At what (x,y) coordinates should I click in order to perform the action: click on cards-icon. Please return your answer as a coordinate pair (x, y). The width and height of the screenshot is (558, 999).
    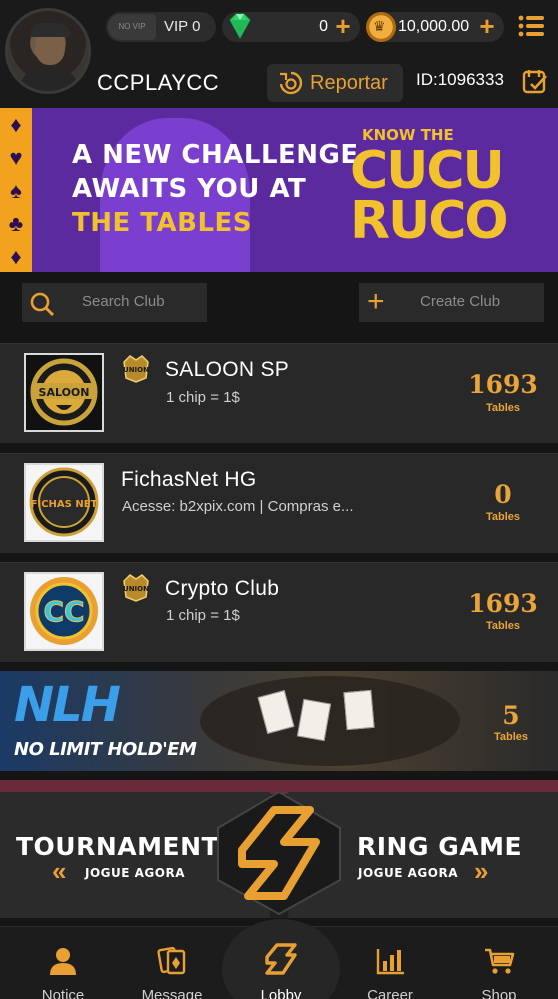
    Looking at the image, I should click on (171, 960).